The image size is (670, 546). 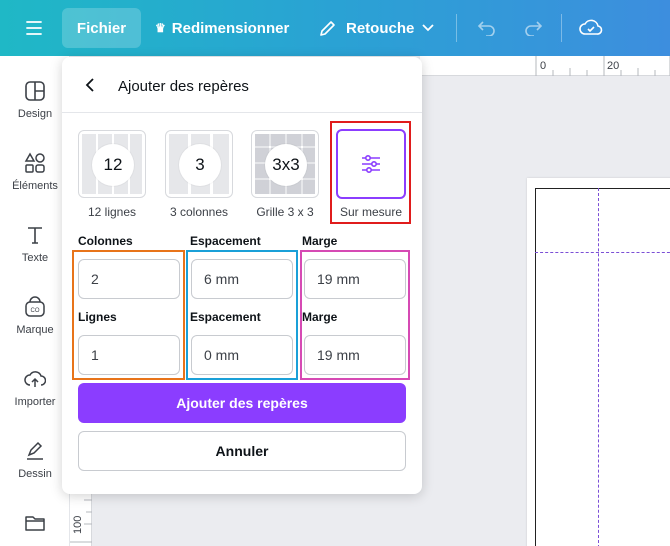 What do you see at coordinates (602, 367) in the screenshot?
I see `page-margin-border` at bounding box center [602, 367].